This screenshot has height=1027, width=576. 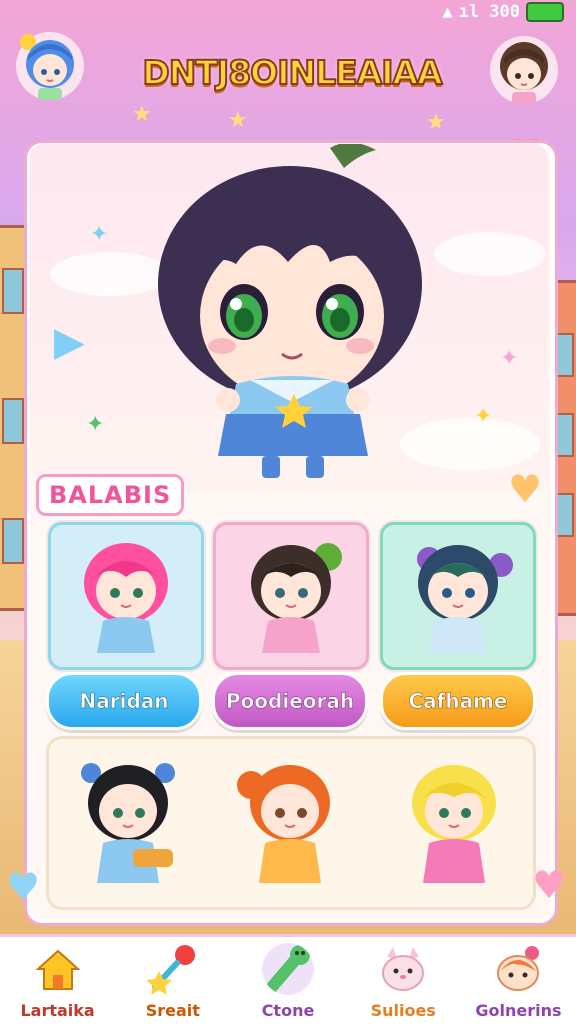 I want to click on player-avatar-left, so click(x=50, y=66).